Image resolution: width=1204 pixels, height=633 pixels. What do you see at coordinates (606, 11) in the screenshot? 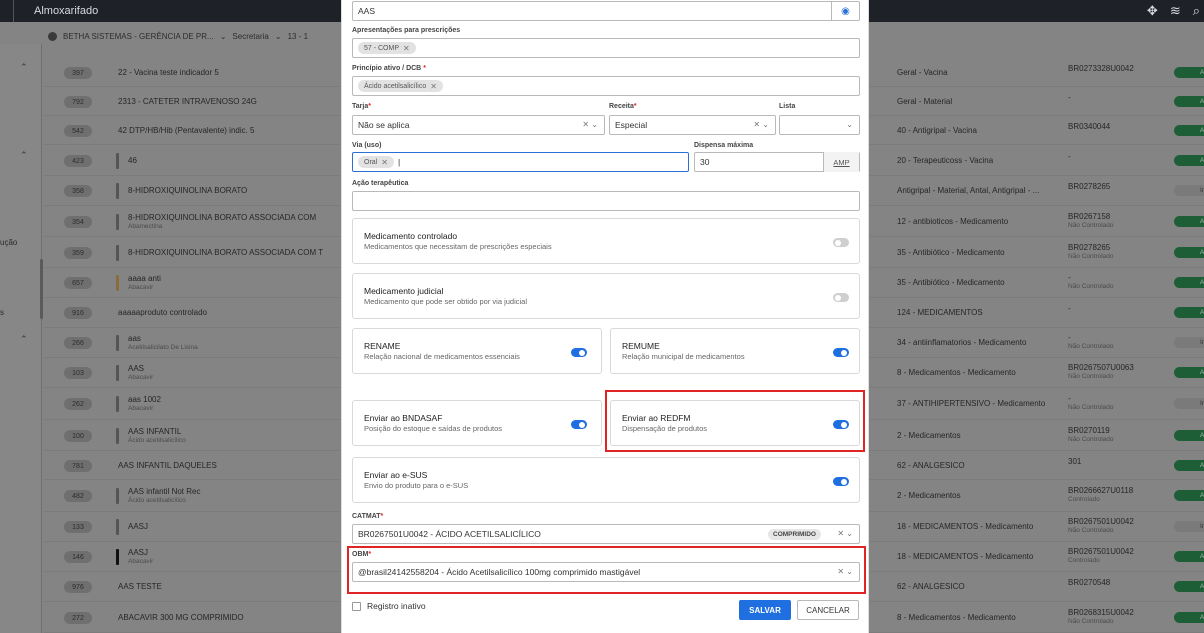
I see `name-field: AAS ◉` at bounding box center [606, 11].